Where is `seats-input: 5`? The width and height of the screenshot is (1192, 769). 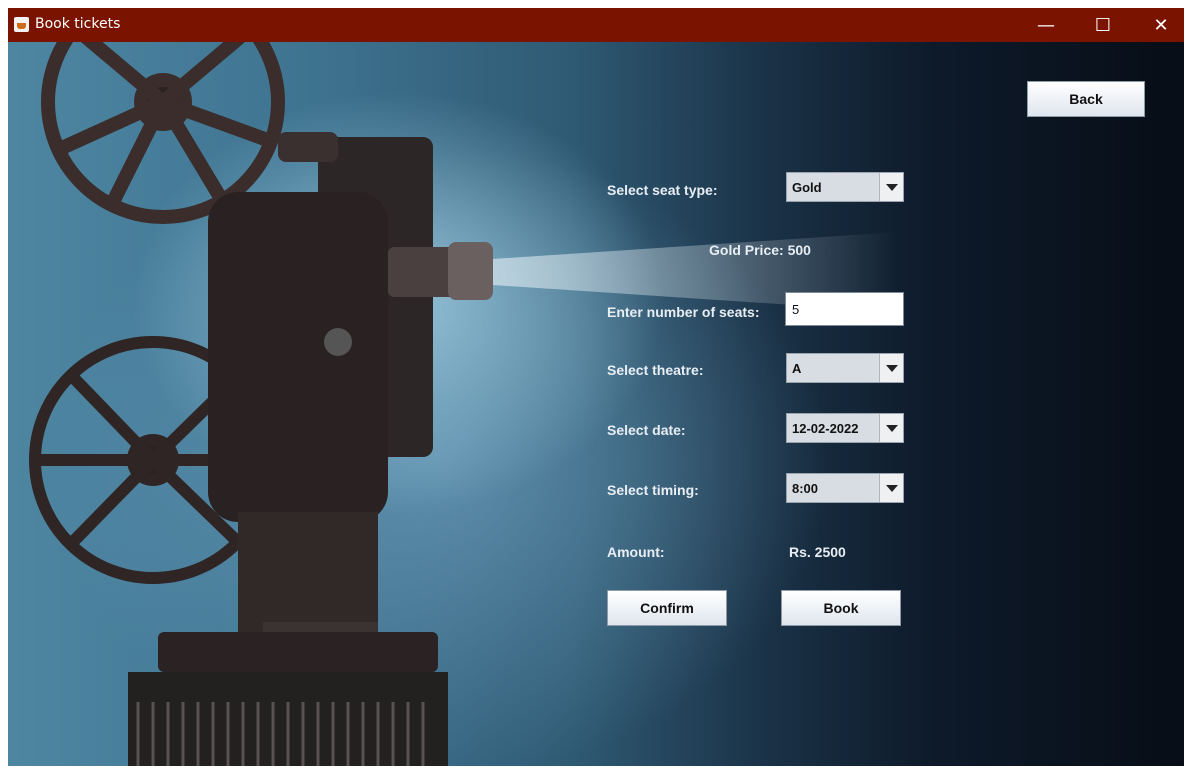 seats-input: 5 is located at coordinates (844, 309).